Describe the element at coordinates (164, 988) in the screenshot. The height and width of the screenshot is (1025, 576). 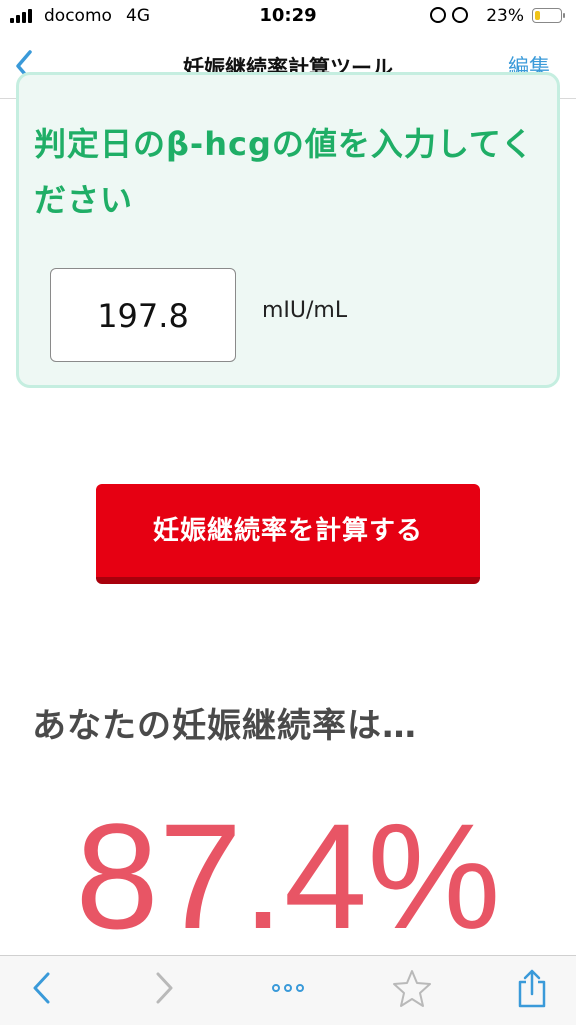
I see `forward-icon` at that location.